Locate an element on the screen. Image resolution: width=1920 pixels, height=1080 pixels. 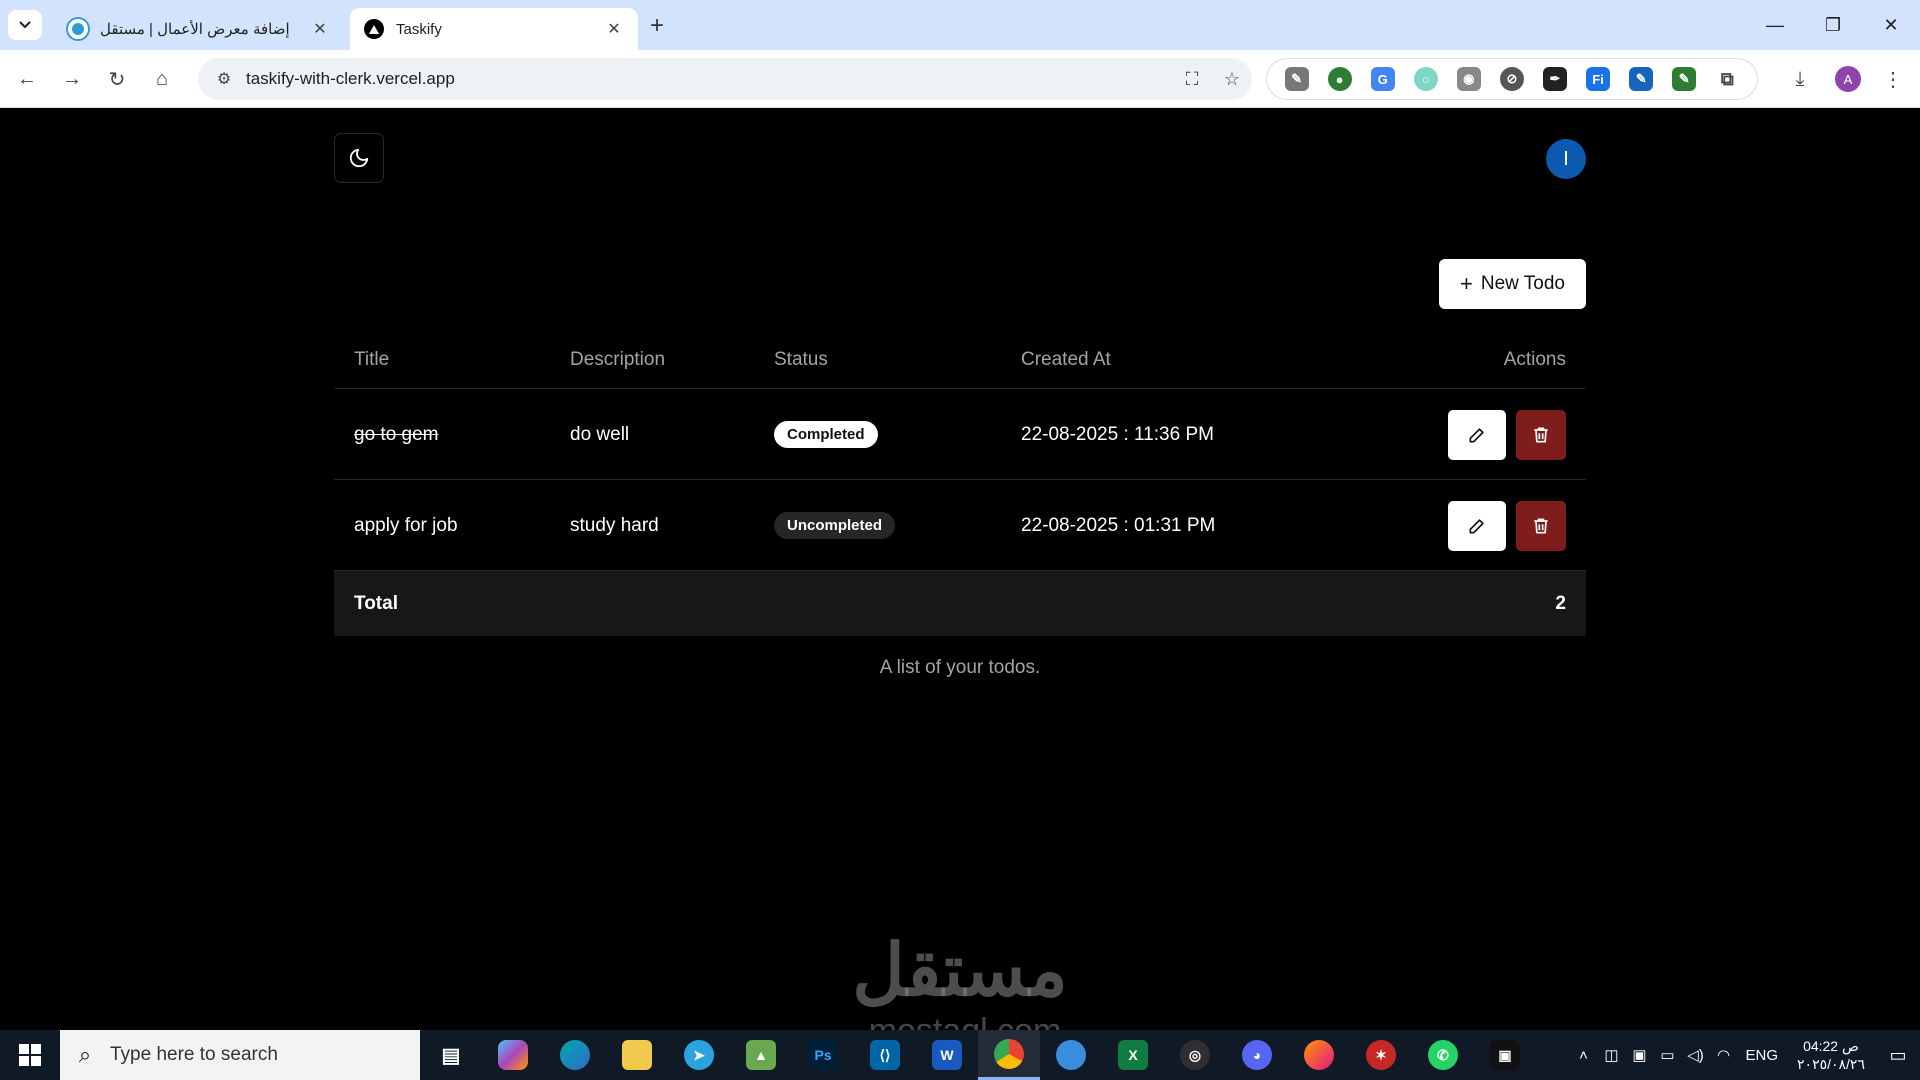
plus-icon: + is located at coordinates (1466, 283).